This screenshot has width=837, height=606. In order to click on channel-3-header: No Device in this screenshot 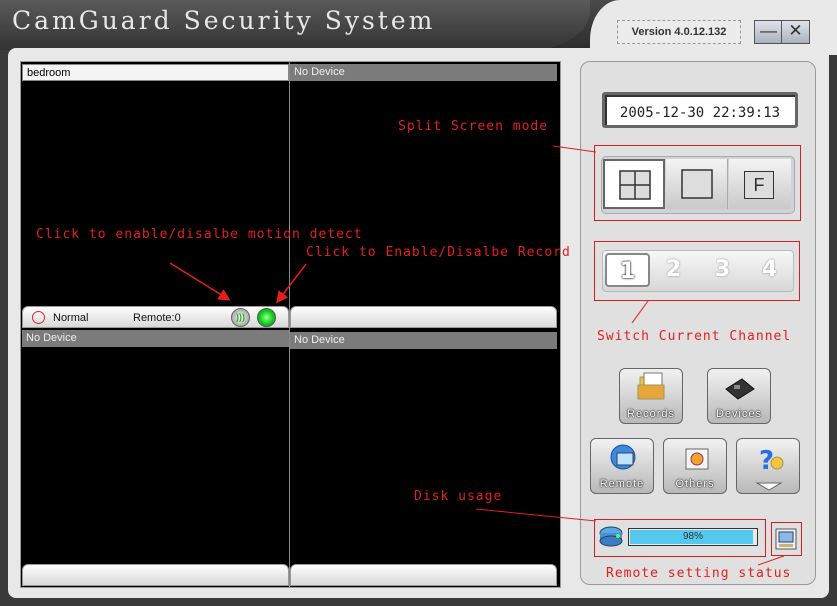, I will do `click(155, 338)`.